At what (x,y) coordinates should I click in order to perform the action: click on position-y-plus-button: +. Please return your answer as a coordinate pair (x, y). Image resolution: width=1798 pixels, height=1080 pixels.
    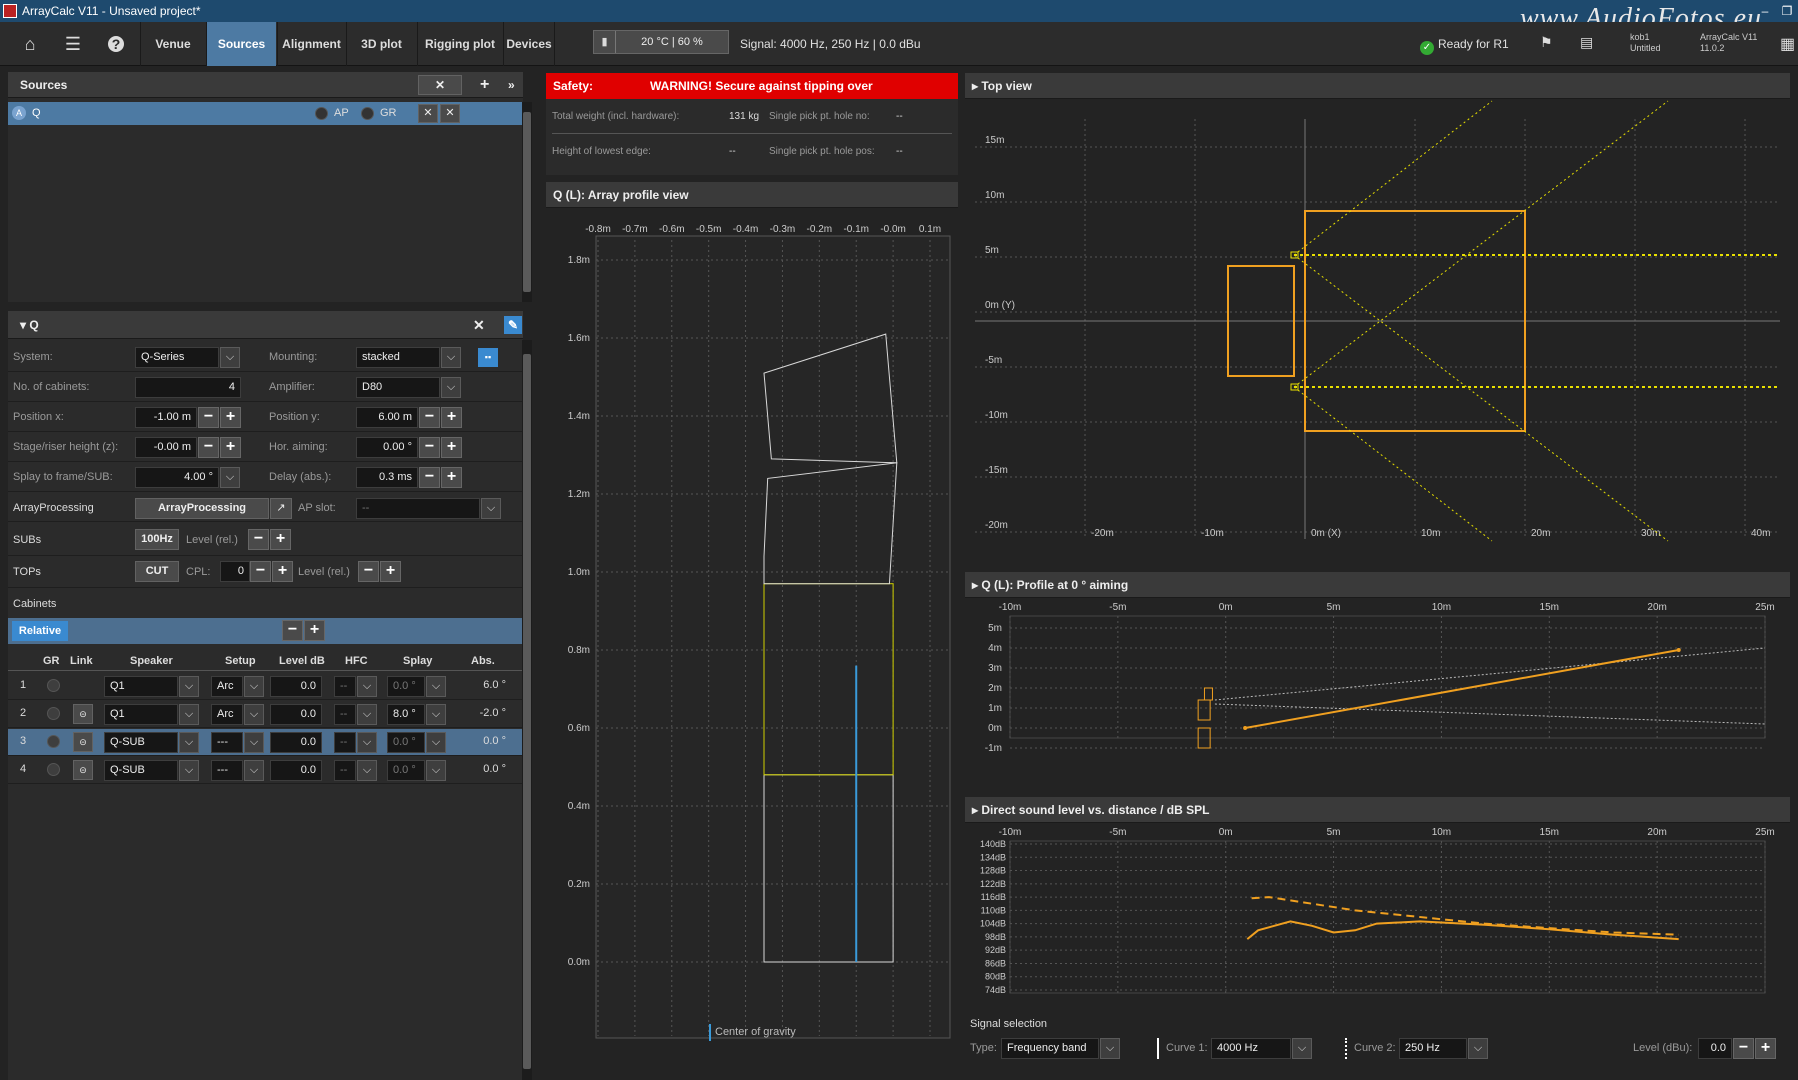
    Looking at the image, I should click on (451, 417).